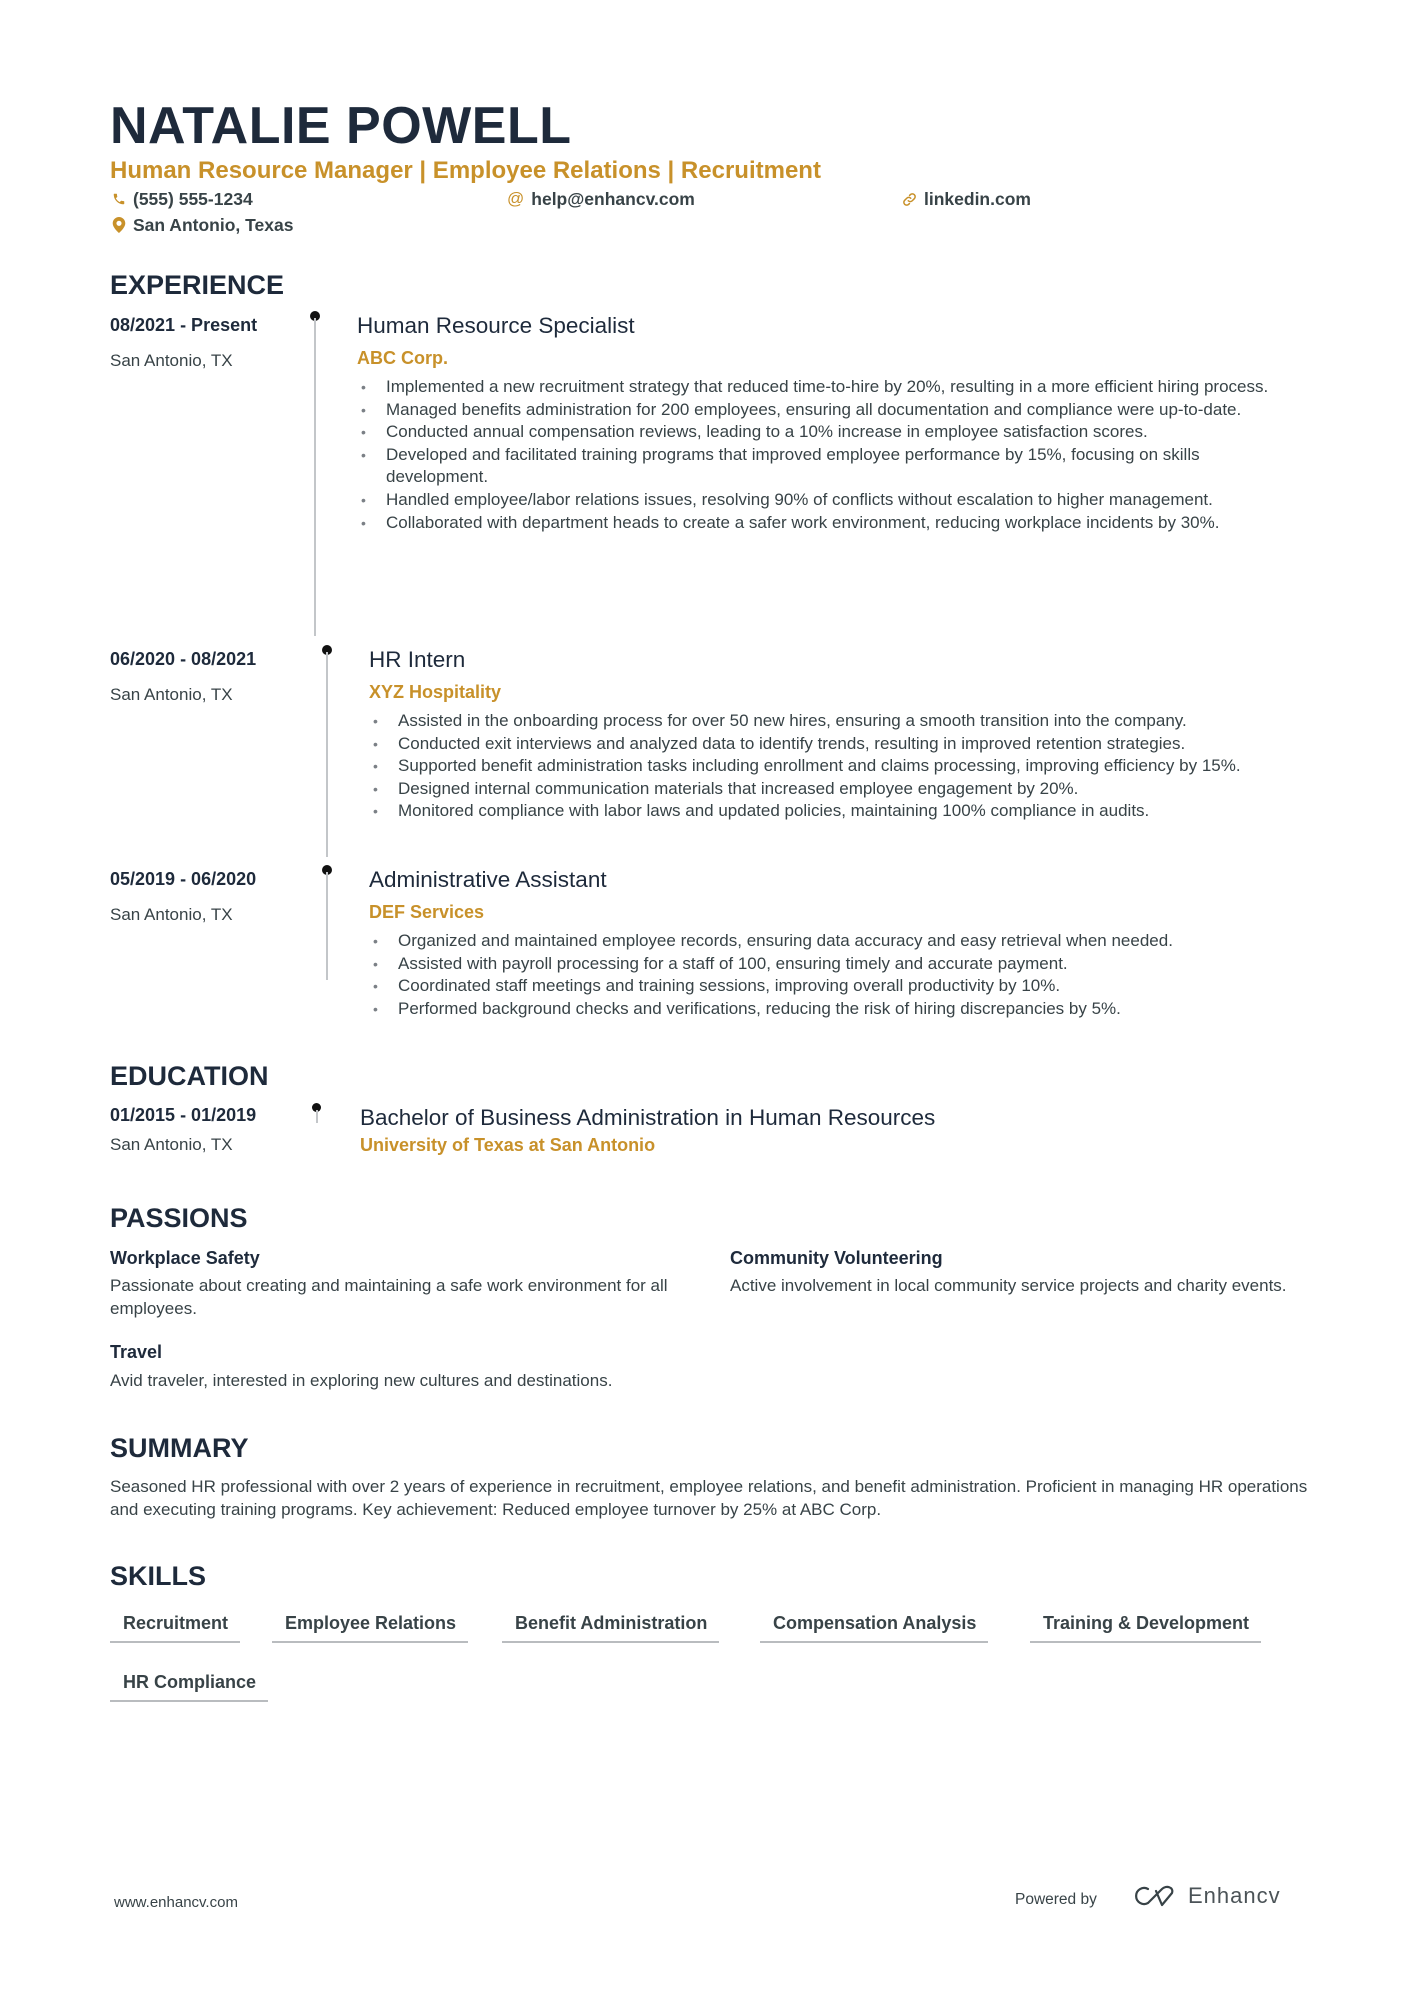  I want to click on skill-tag: Training & Development, so click(1146, 1627).